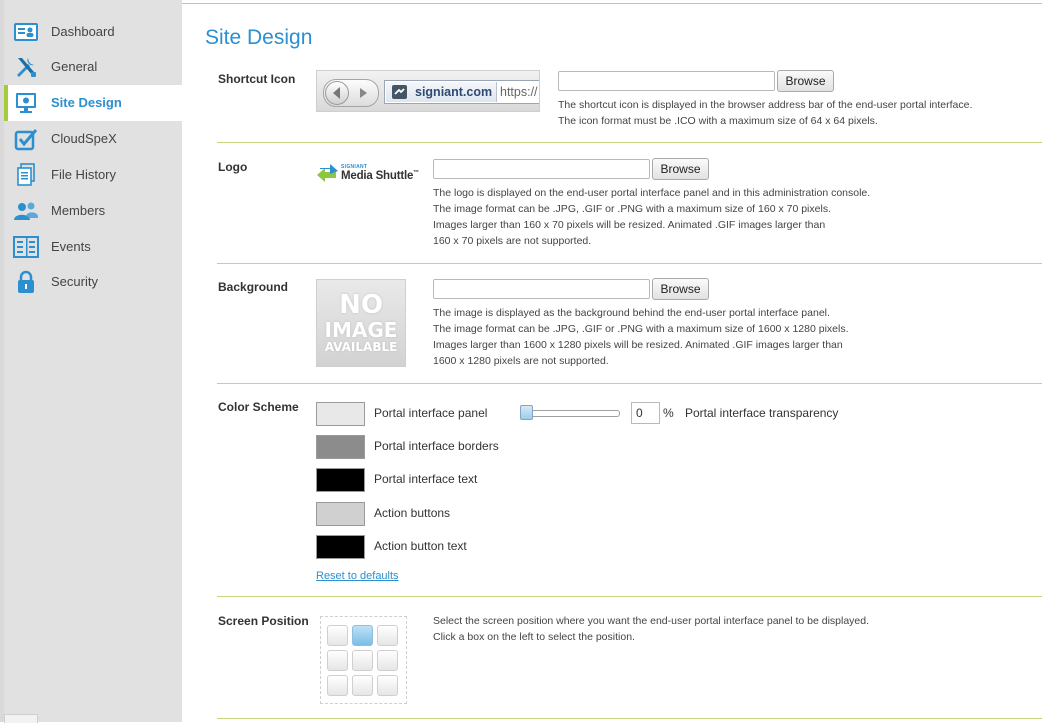  I want to click on sidebar-item-general: General, so click(93, 67).